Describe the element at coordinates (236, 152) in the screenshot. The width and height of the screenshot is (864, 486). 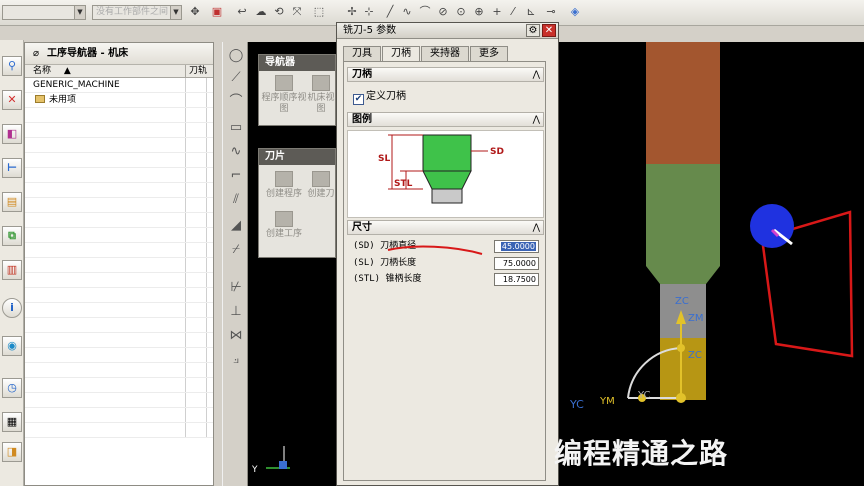
I see `spline-tool-icon: ∿` at that location.